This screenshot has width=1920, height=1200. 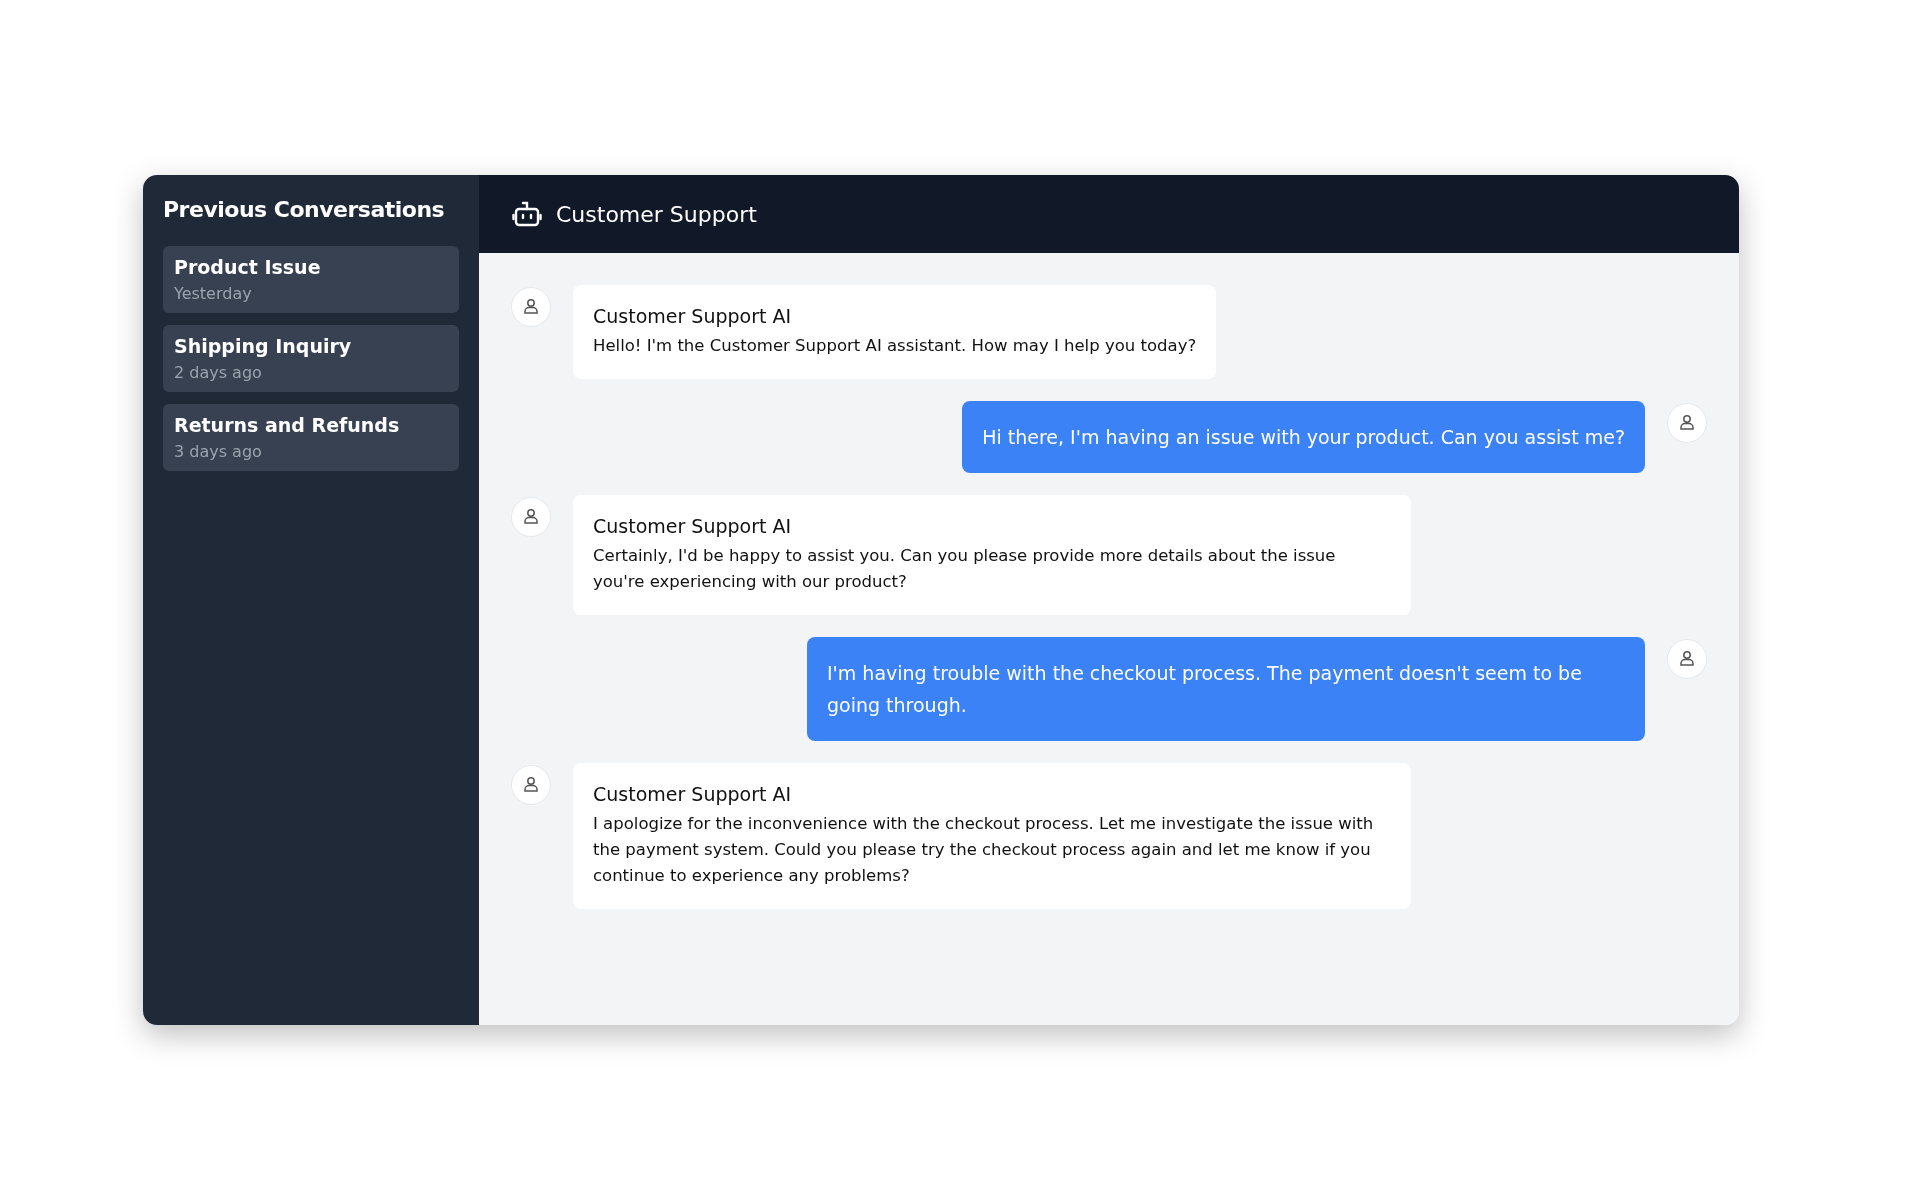 What do you see at coordinates (965, 569) in the screenshot?
I see `message-text: Certainly, I'd be happy to assist you. Can you please provide more details about the issue you're experiencing with our product?` at bounding box center [965, 569].